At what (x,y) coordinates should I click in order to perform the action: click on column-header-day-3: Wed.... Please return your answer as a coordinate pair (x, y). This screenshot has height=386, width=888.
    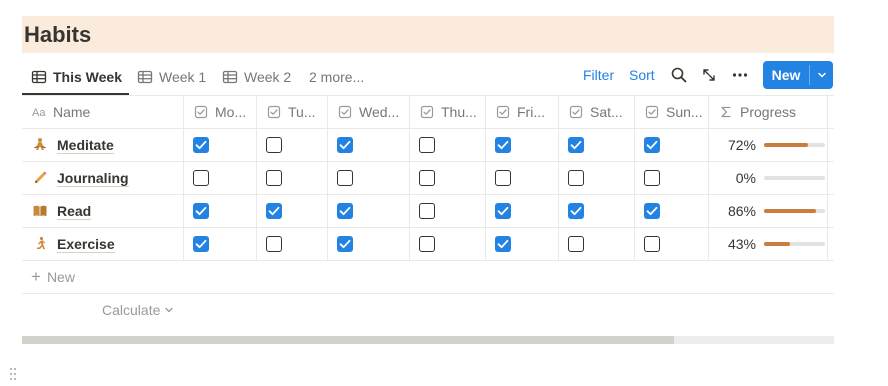
    Looking at the image, I should click on (369, 112).